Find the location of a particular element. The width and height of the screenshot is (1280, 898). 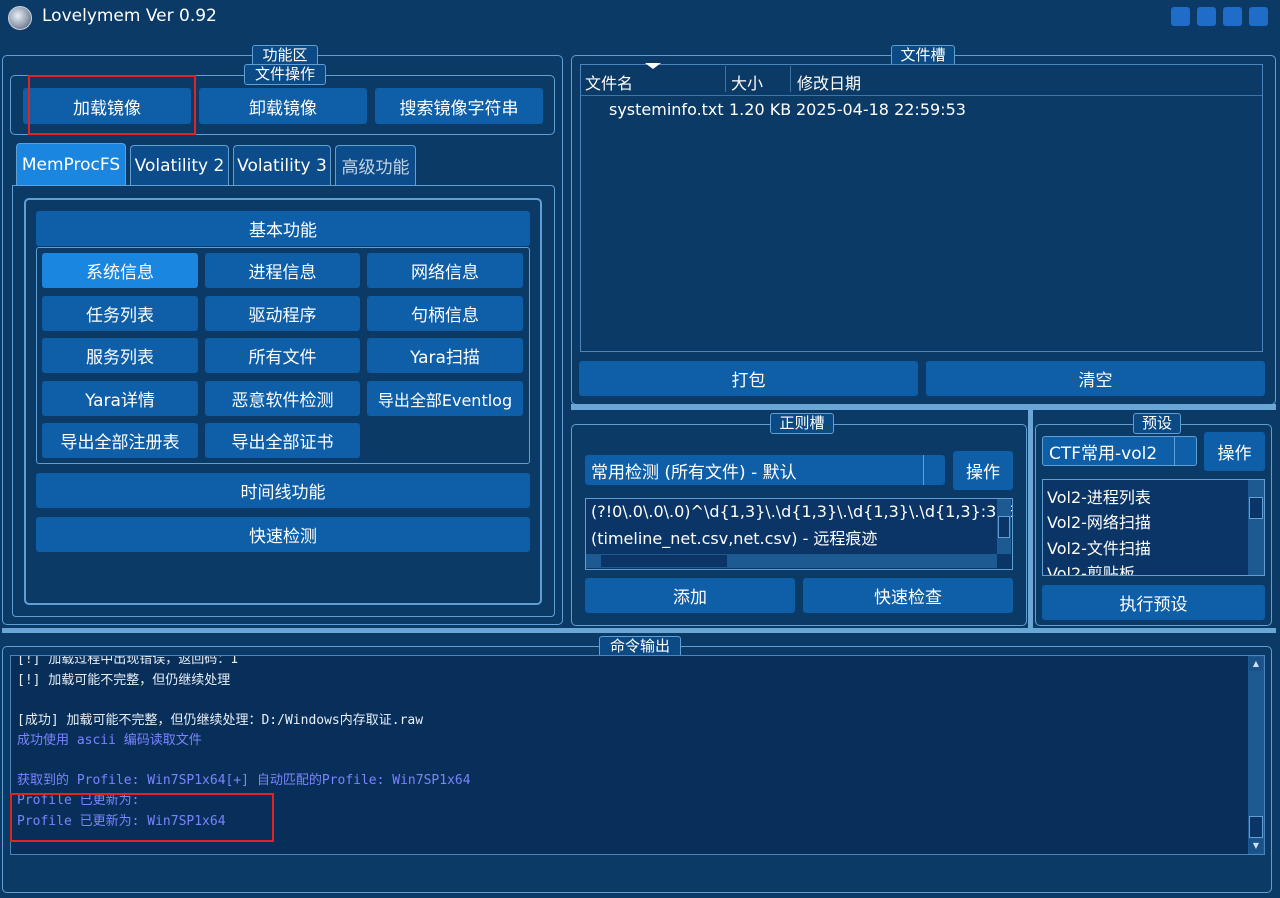

quick-detect-button: 快速检测 is located at coordinates (283, 534).